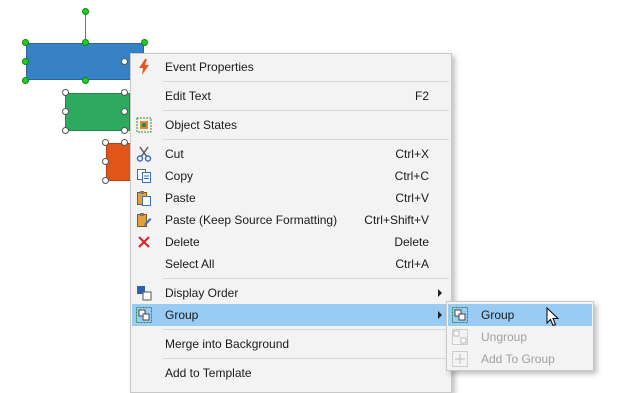 This screenshot has width=620, height=393. Describe the element at coordinates (412, 154) in the screenshot. I see `menu-item-shortcut: Ctrl+X` at that location.